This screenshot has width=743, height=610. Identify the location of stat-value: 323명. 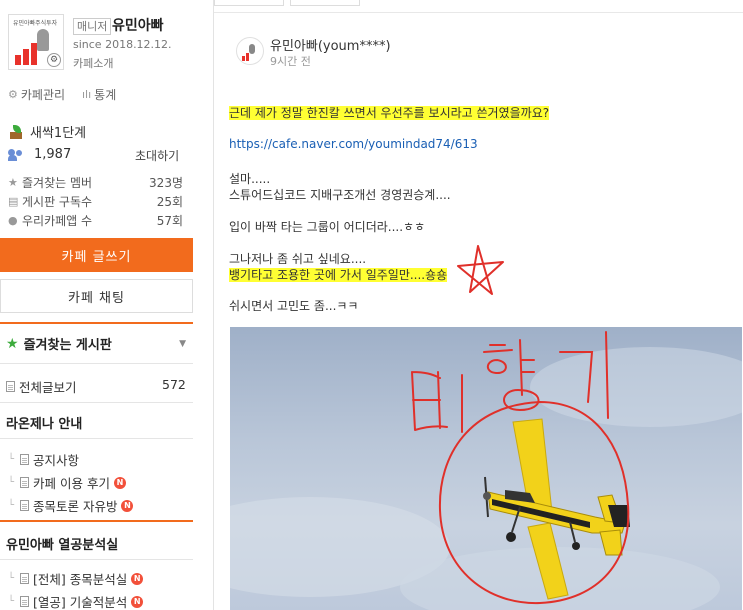
(166, 183).